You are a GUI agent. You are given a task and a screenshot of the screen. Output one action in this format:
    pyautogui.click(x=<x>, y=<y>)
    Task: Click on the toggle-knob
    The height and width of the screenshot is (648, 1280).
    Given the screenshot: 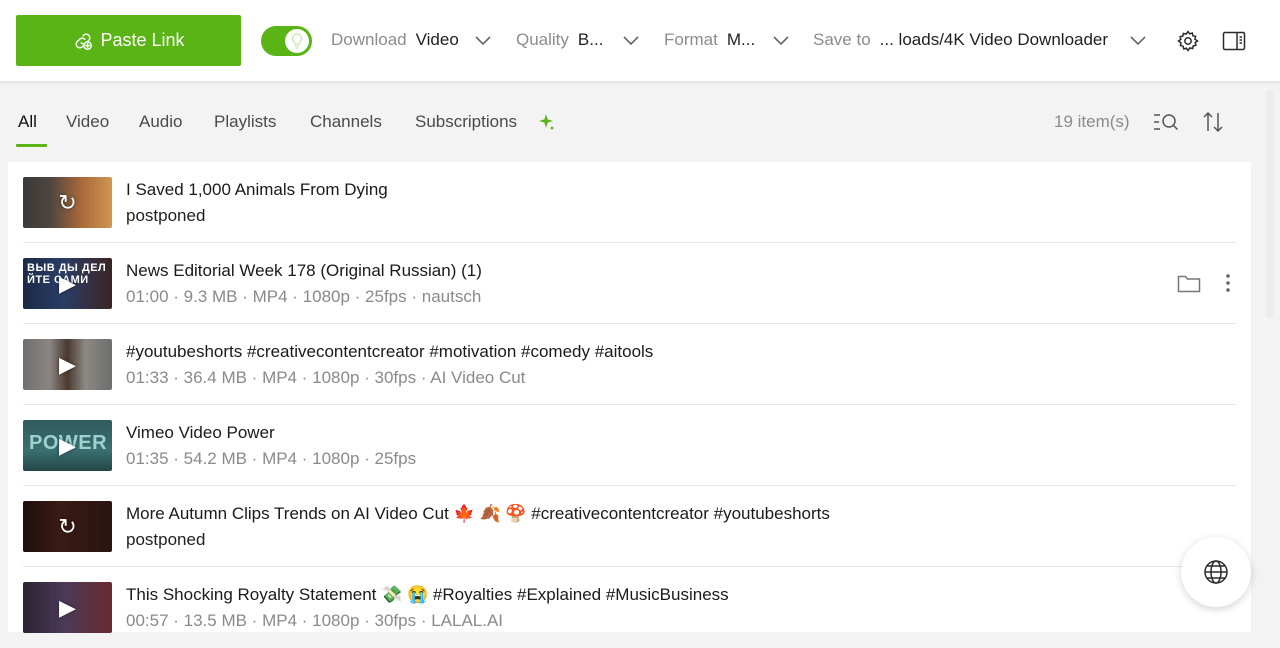 What is the action you would take?
    pyautogui.click(x=297, y=41)
    